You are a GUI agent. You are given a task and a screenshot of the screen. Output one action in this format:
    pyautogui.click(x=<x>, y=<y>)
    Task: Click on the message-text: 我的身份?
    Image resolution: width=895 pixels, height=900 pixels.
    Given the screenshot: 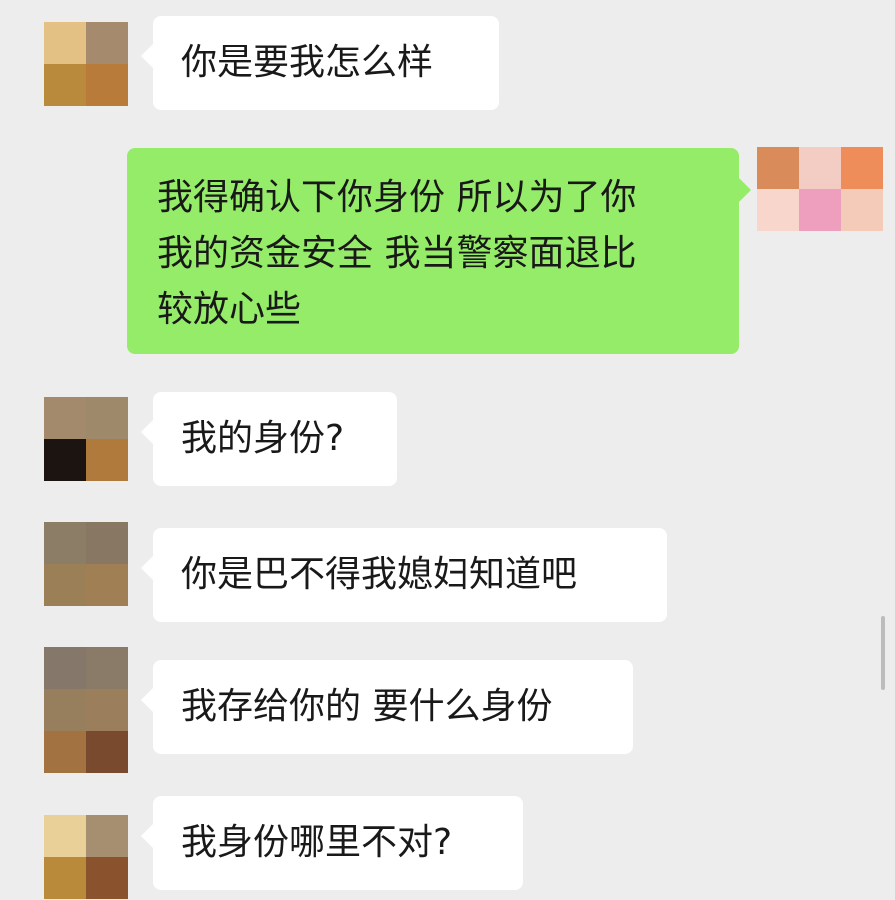 What is the action you would take?
    pyautogui.click(x=263, y=438)
    